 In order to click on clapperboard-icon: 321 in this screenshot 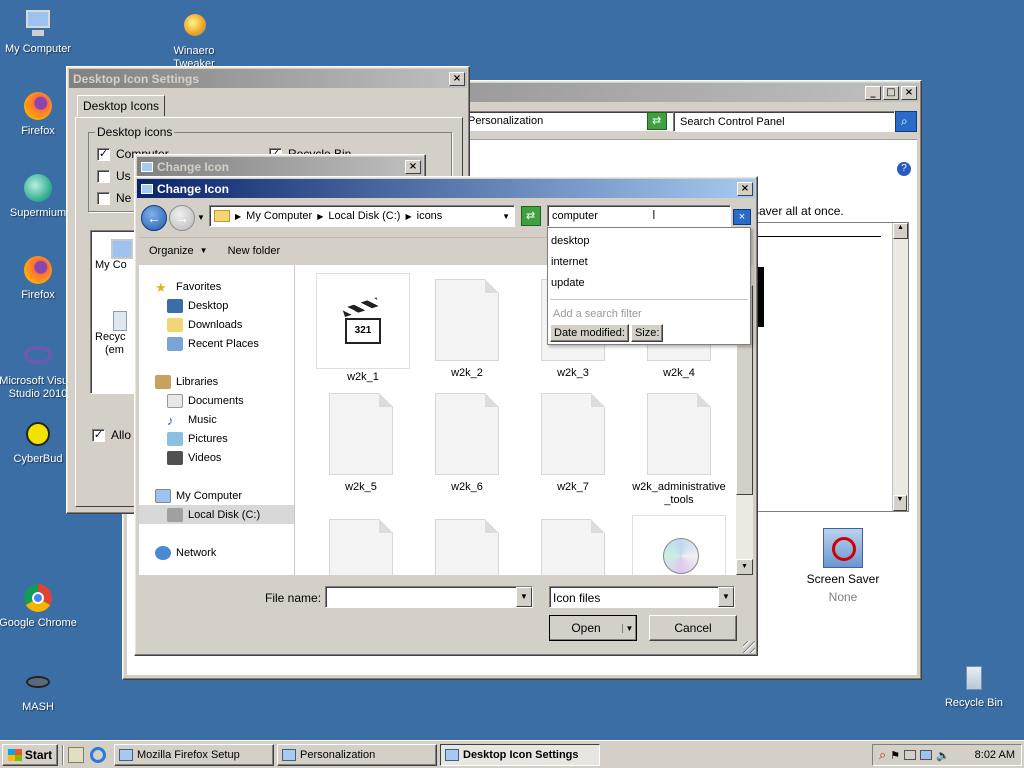, I will do `click(363, 321)`.